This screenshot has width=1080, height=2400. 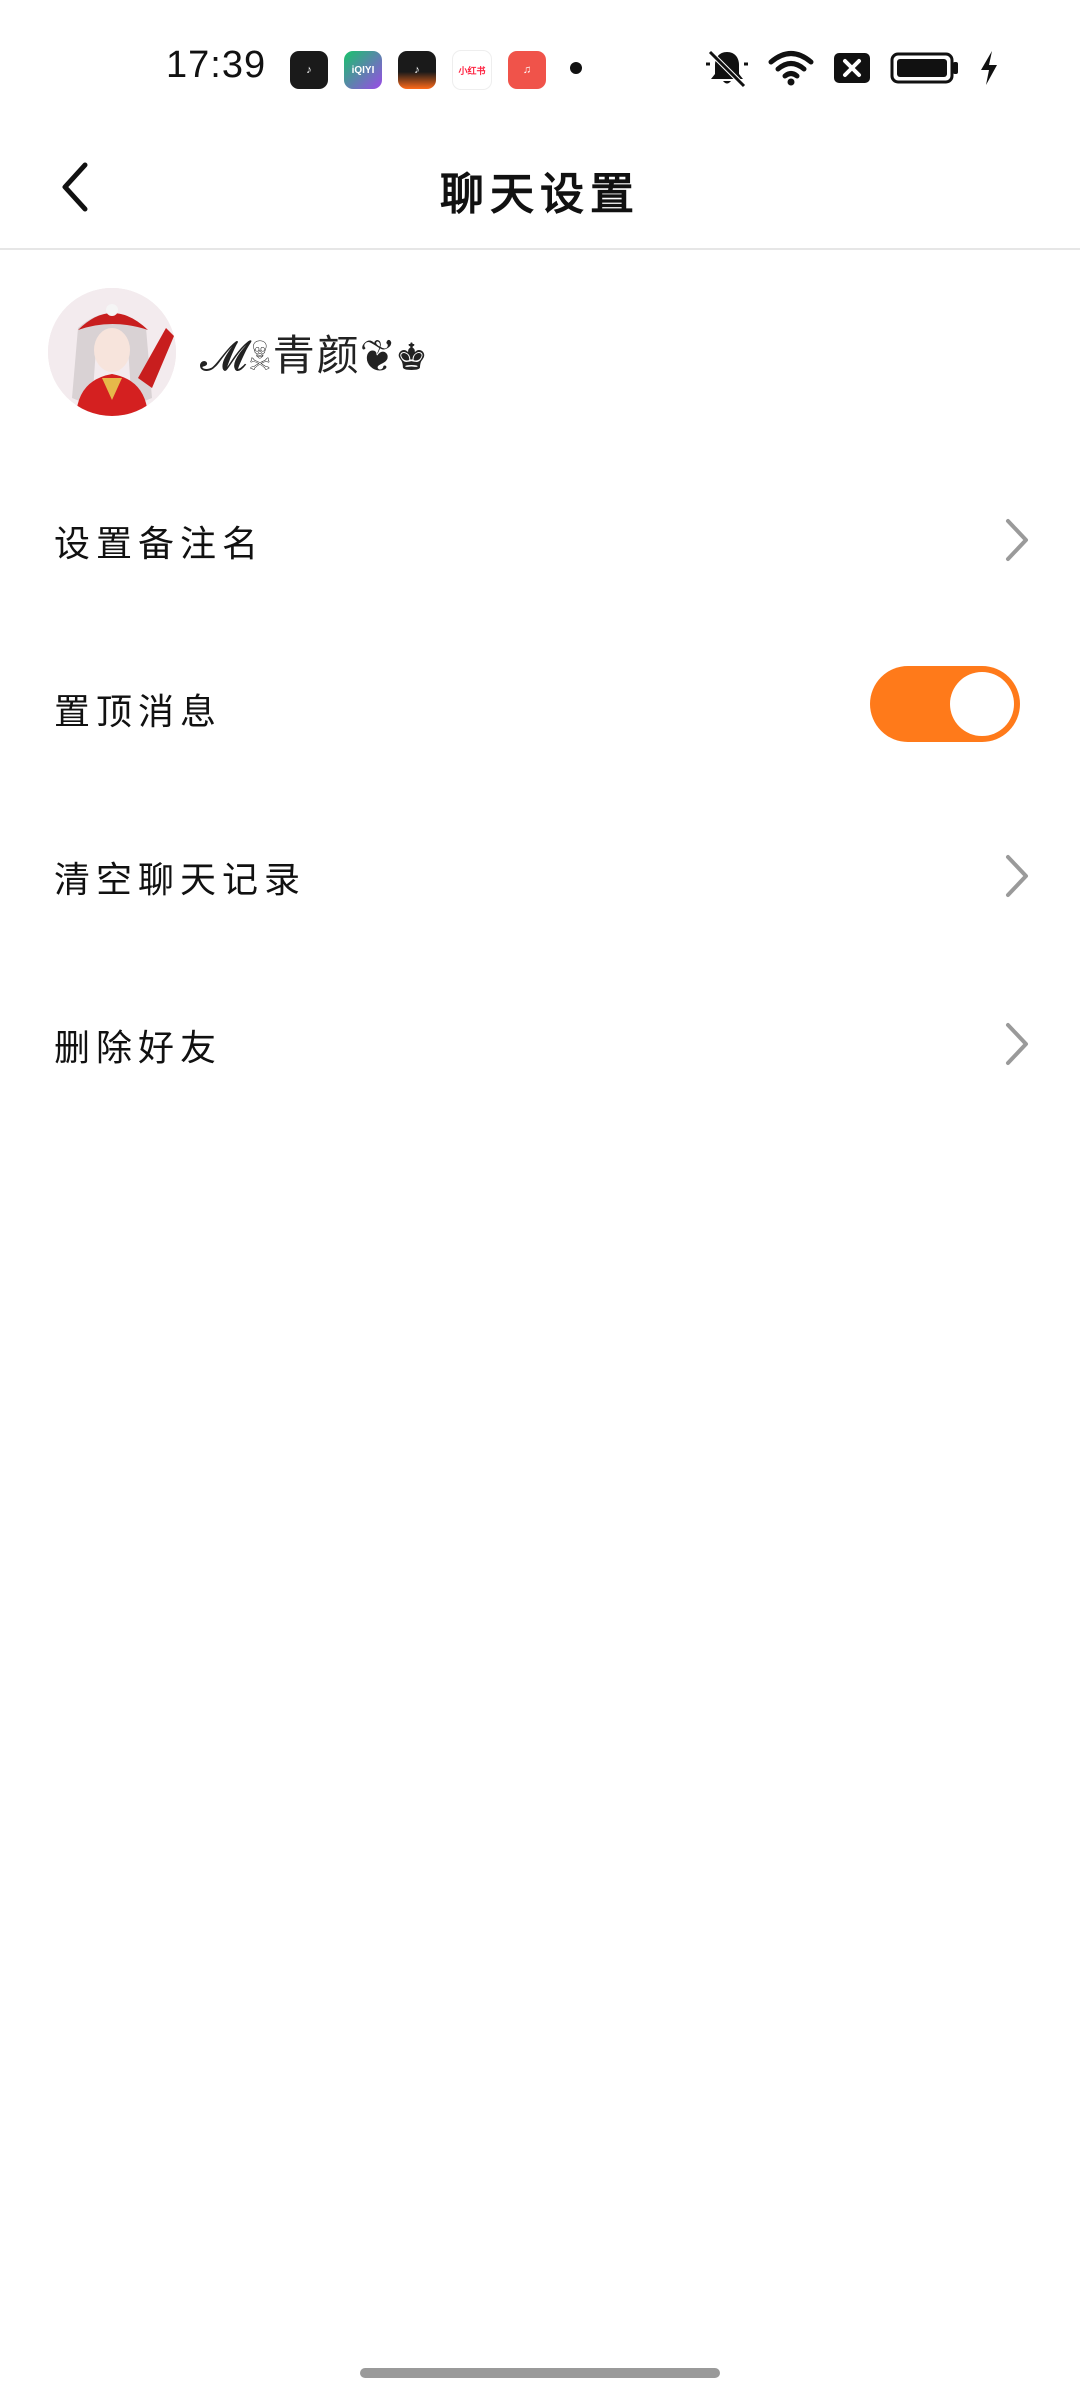 What do you see at coordinates (363, 70) in the screenshot?
I see `iqiyi-app-icon: iQIYI` at bounding box center [363, 70].